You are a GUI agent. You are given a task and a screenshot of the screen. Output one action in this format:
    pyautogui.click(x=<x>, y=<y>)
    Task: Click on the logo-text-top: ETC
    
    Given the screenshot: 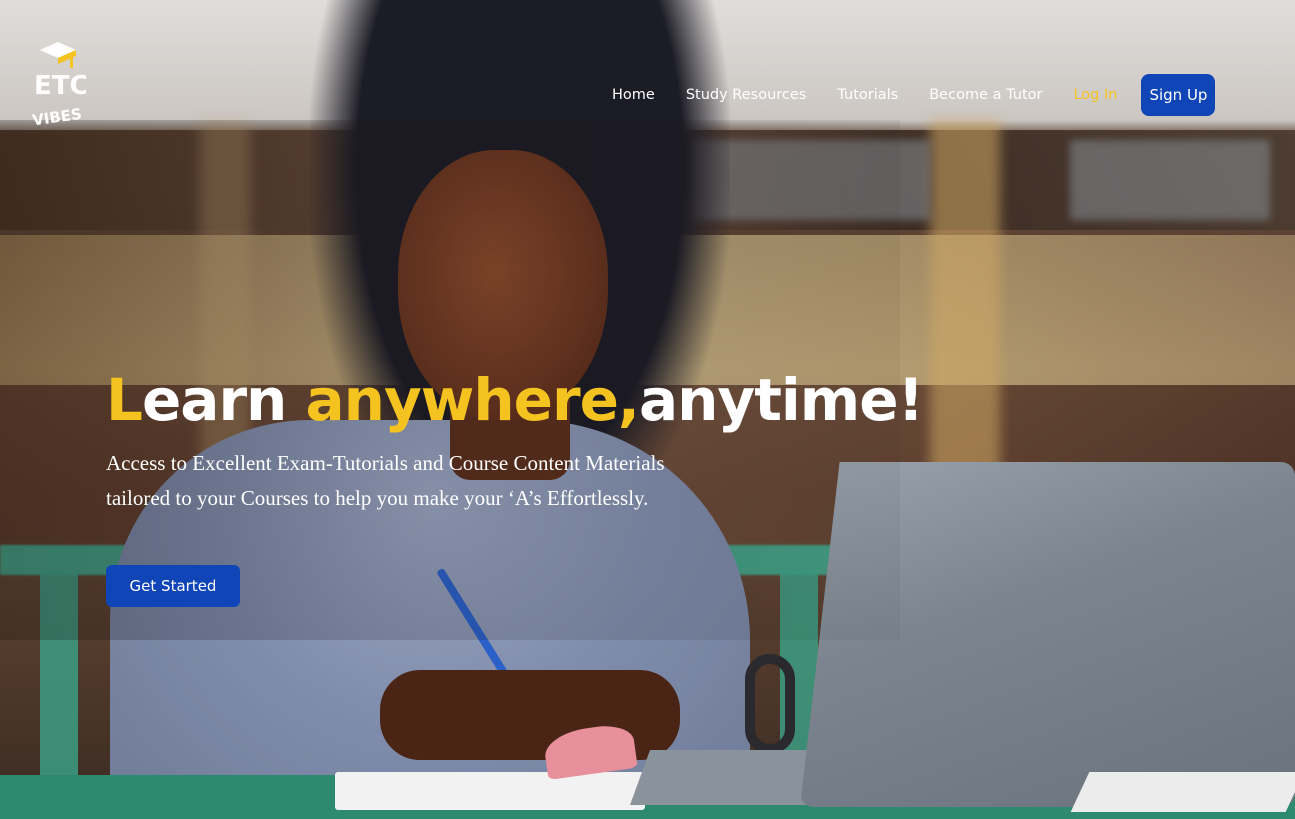 What is the action you would take?
    pyautogui.click(x=60, y=86)
    